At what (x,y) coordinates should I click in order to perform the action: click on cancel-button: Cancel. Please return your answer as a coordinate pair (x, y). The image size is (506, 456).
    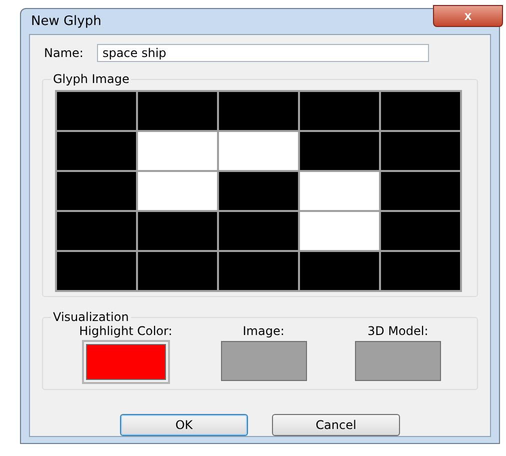
    Looking at the image, I should click on (336, 425).